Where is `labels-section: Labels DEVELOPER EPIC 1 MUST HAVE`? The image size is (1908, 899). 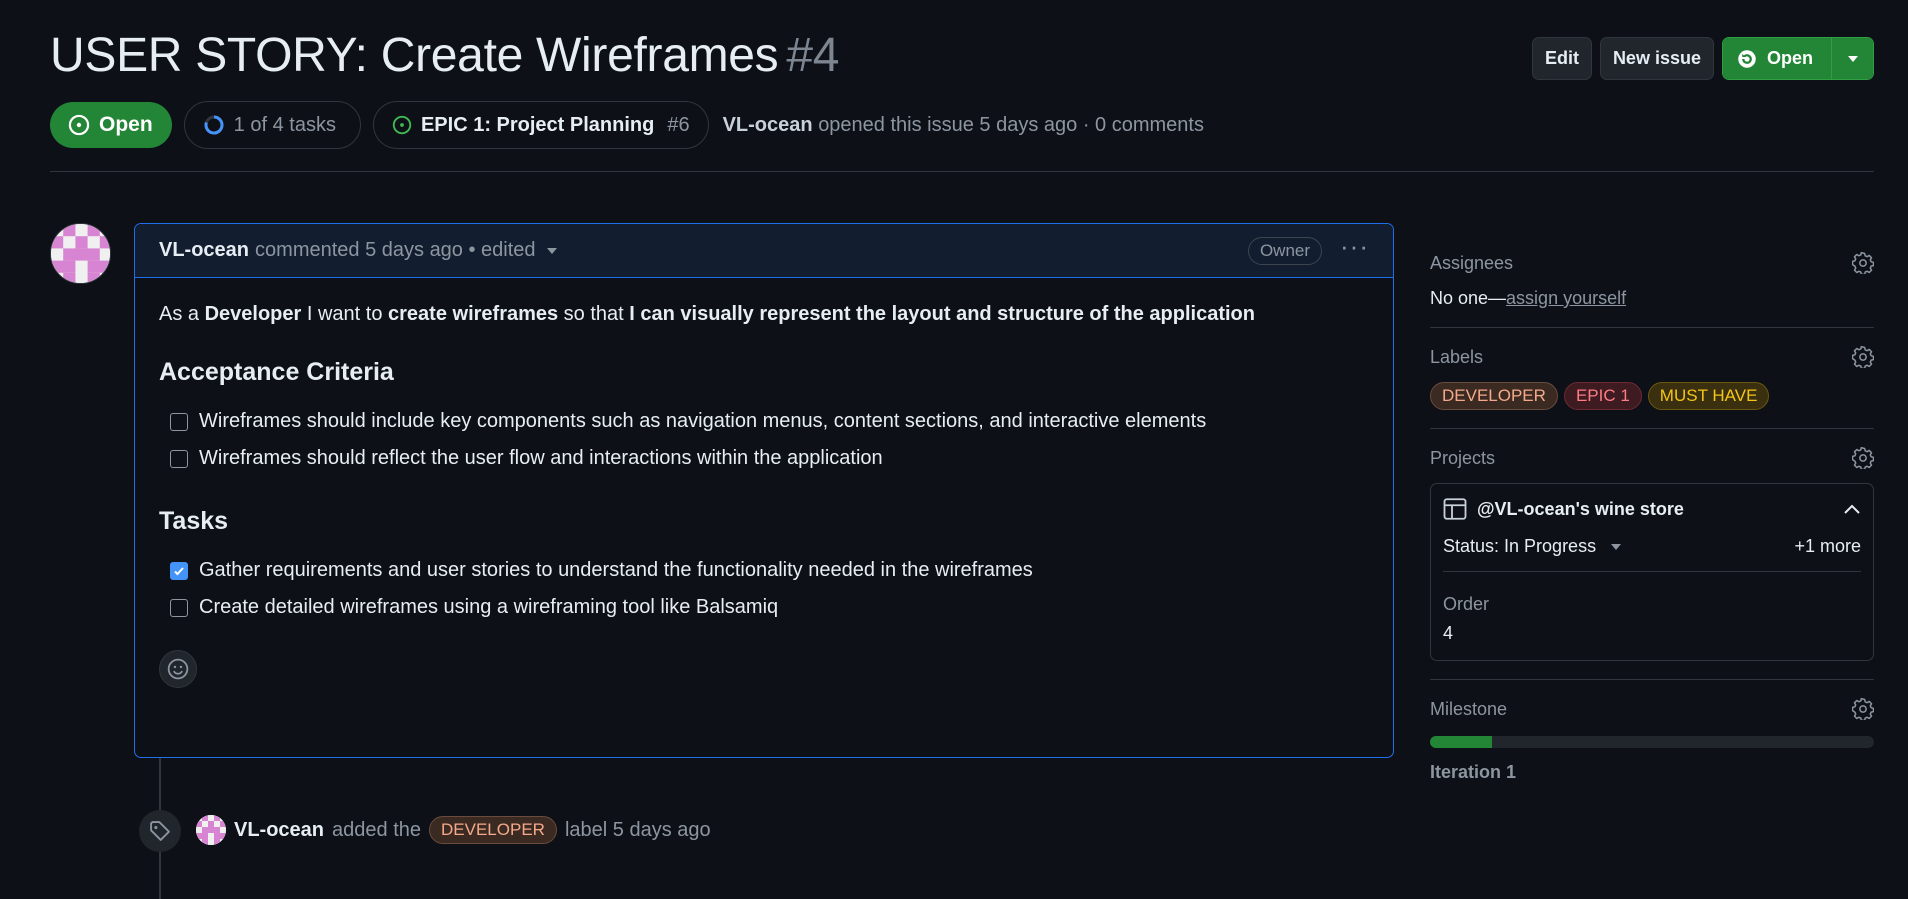 labels-section: Labels DEVELOPER EPIC 1 MUST HAVE is located at coordinates (1652, 378).